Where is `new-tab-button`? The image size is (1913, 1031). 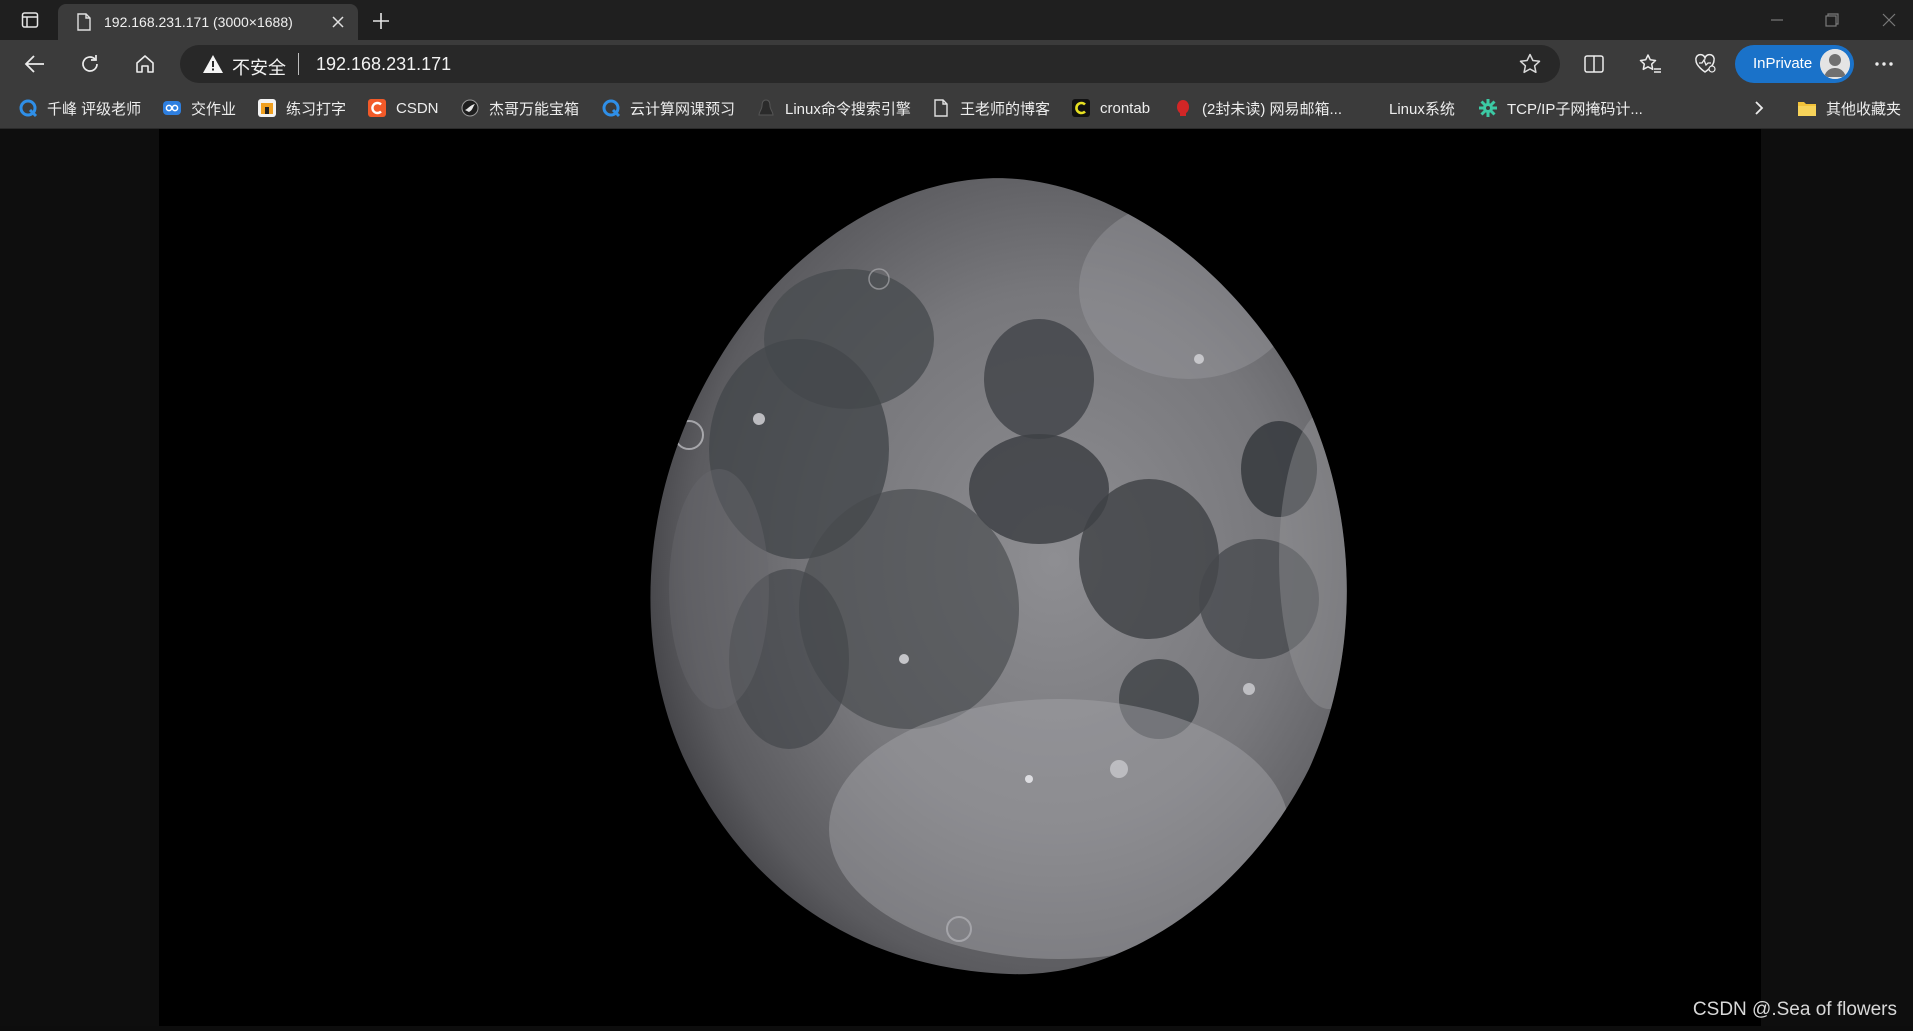 new-tab-button is located at coordinates (381, 21).